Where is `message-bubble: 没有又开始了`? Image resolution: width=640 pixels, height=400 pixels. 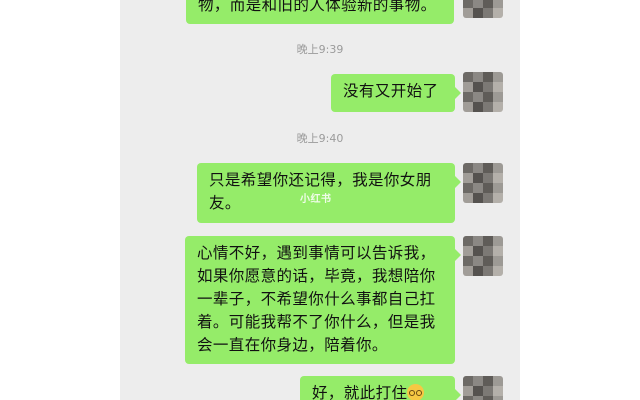 message-bubble: 没有又开始了 is located at coordinates (396, 93).